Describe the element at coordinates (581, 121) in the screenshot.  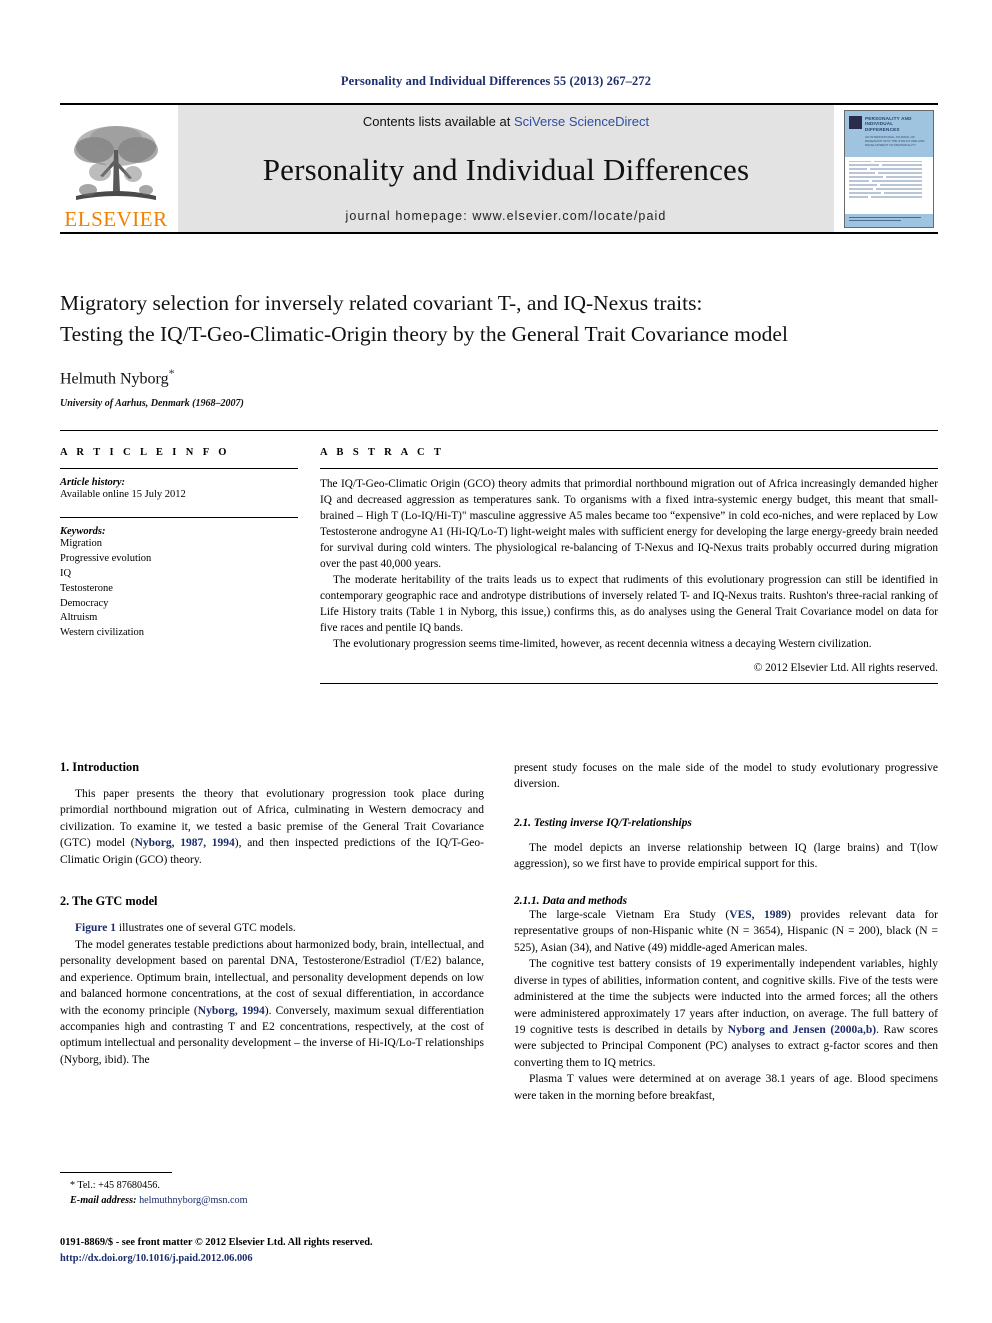
I see `sciencedirect-link: SciVerse ScienceDirect` at that location.